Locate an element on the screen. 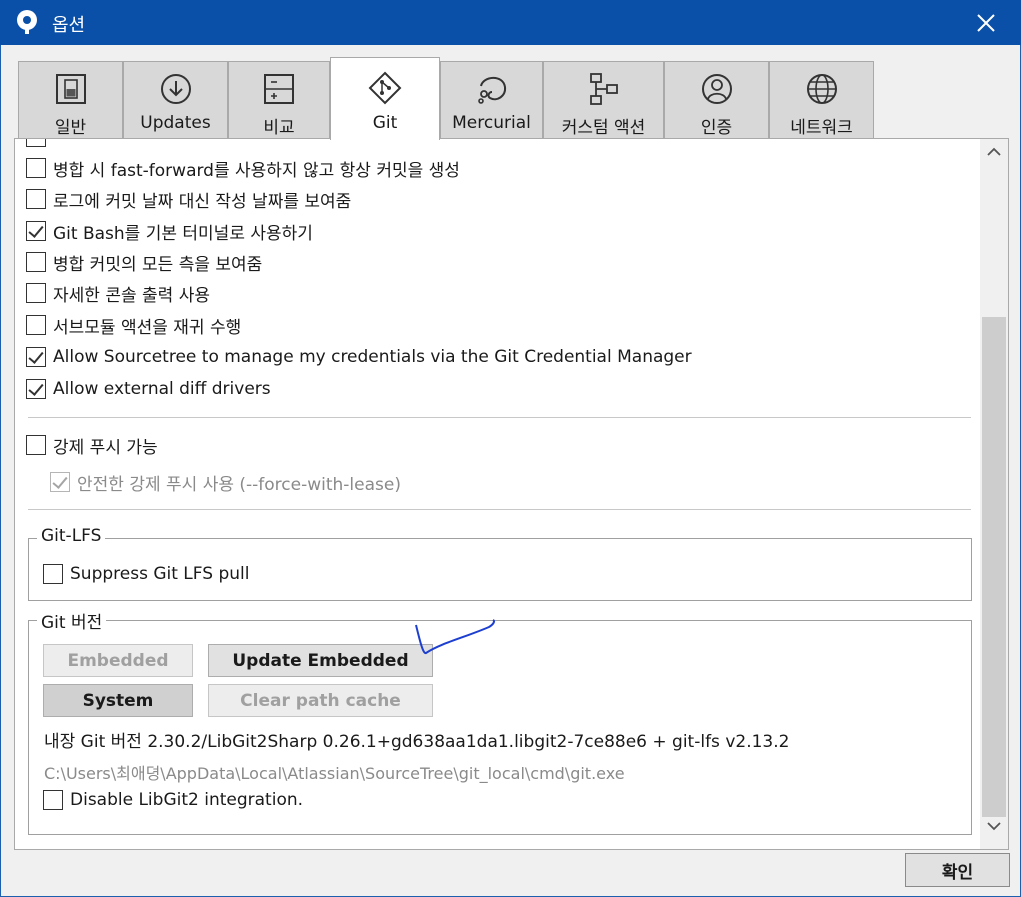  tab-label: 인증 is located at coordinates (716, 128).